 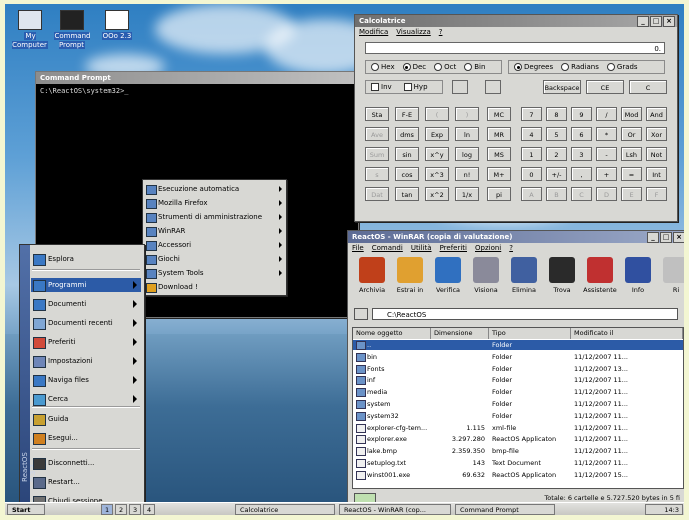 I want to click on submenu-item-winrar: WinRAR, so click(x=214, y=231).